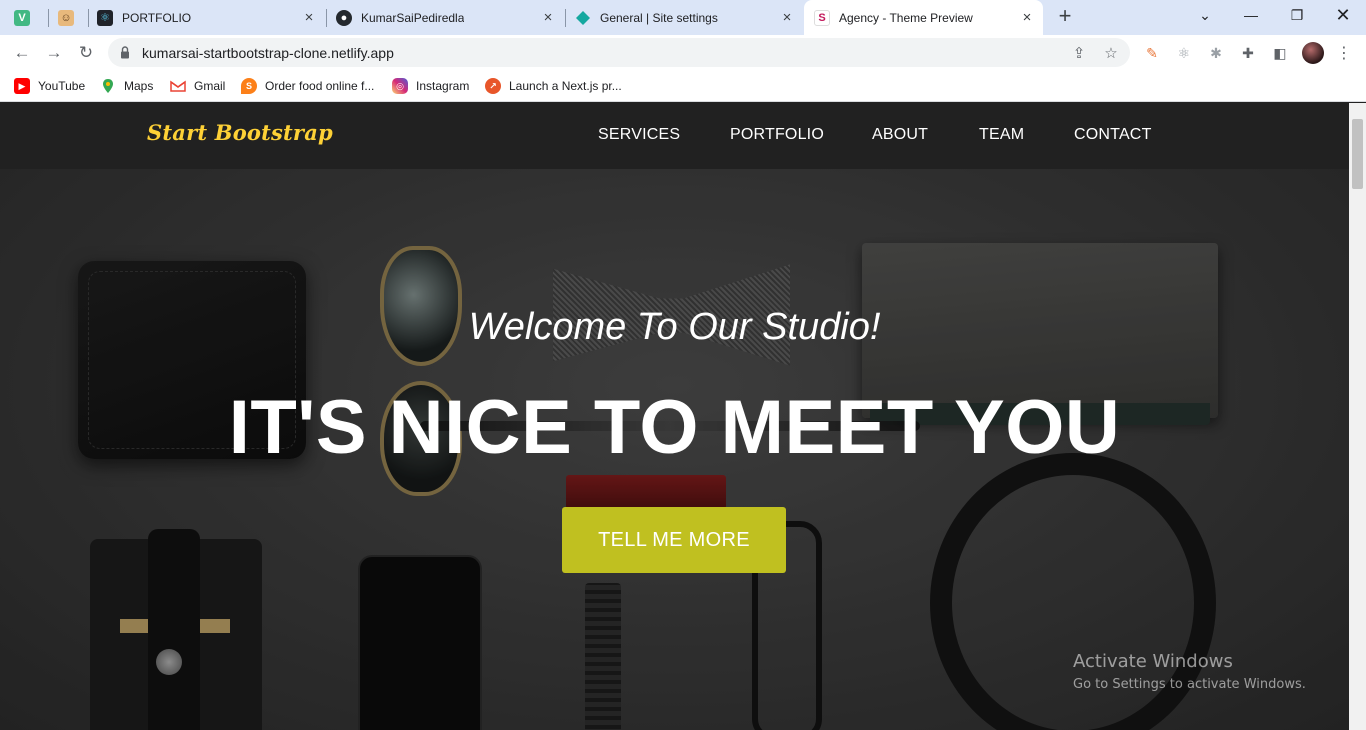 Image resolution: width=1366 pixels, height=730 pixels. What do you see at coordinates (822, 17) in the screenshot?
I see `startbootstrap-icon: S` at bounding box center [822, 17].